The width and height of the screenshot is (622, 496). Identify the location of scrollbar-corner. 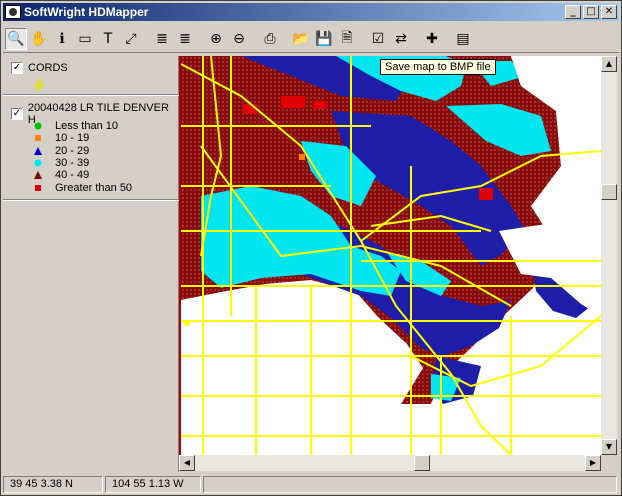
(609, 463).